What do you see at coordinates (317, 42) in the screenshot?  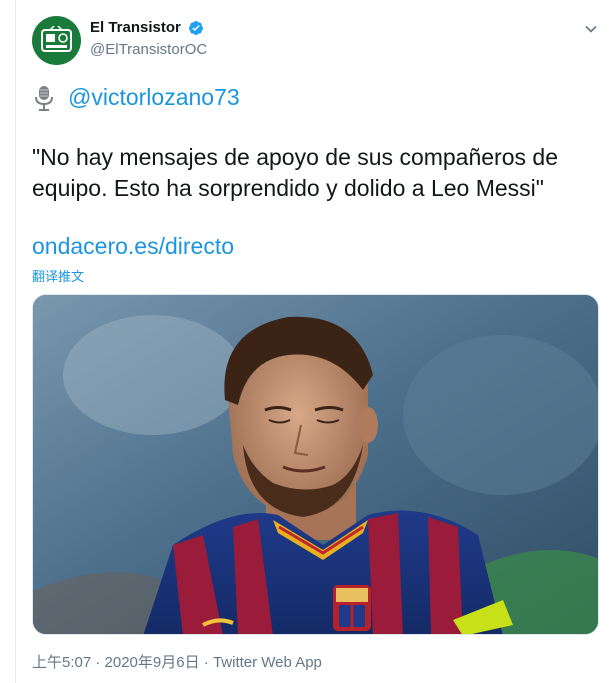 I see `tweet-header: El Transistor @ElTransistorOC` at bounding box center [317, 42].